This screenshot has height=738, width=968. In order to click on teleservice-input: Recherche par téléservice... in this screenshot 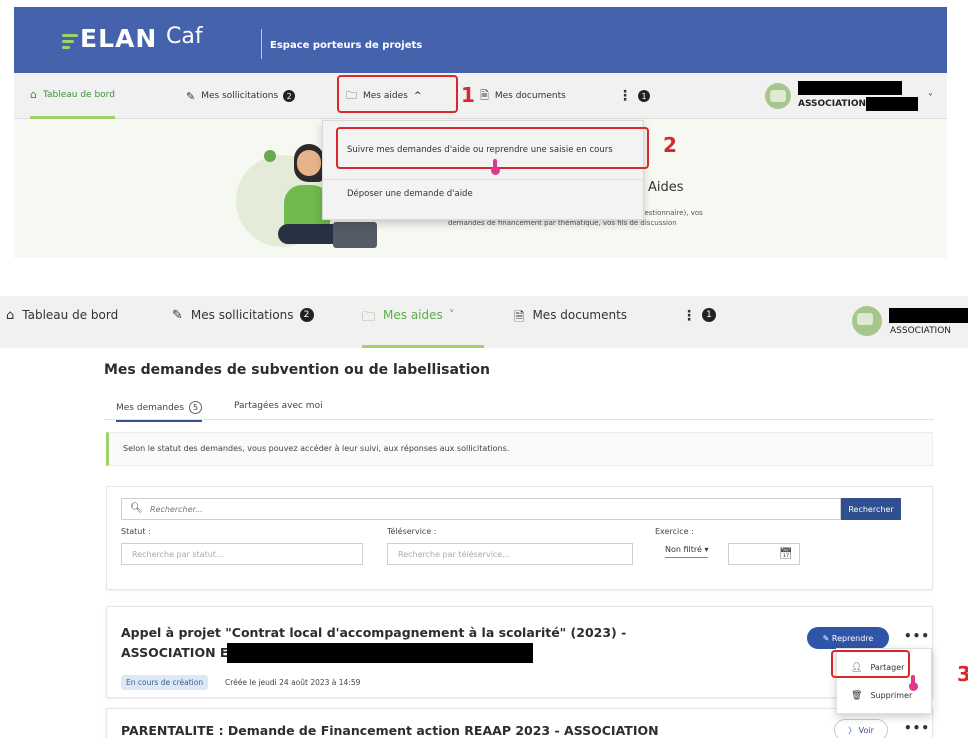, I will do `click(510, 554)`.